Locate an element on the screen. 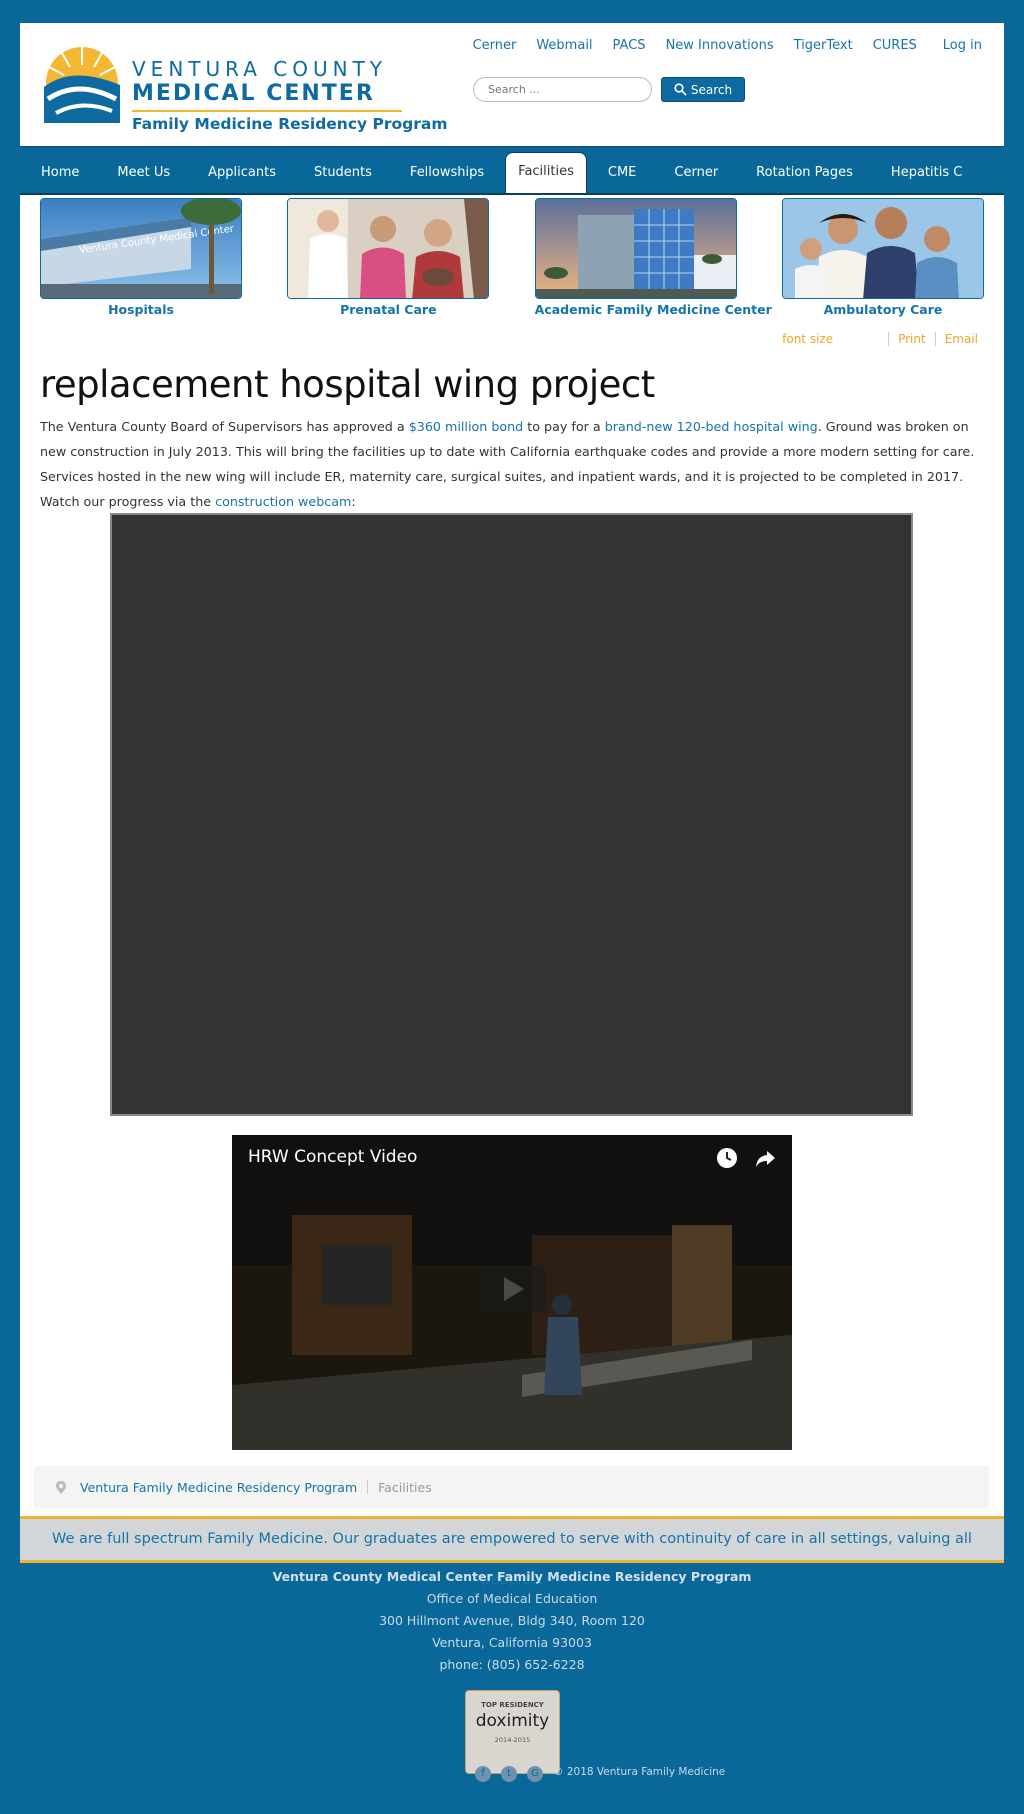 The height and width of the screenshot is (1814, 1024). toplink-webmail: Webmail is located at coordinates (564, 45).